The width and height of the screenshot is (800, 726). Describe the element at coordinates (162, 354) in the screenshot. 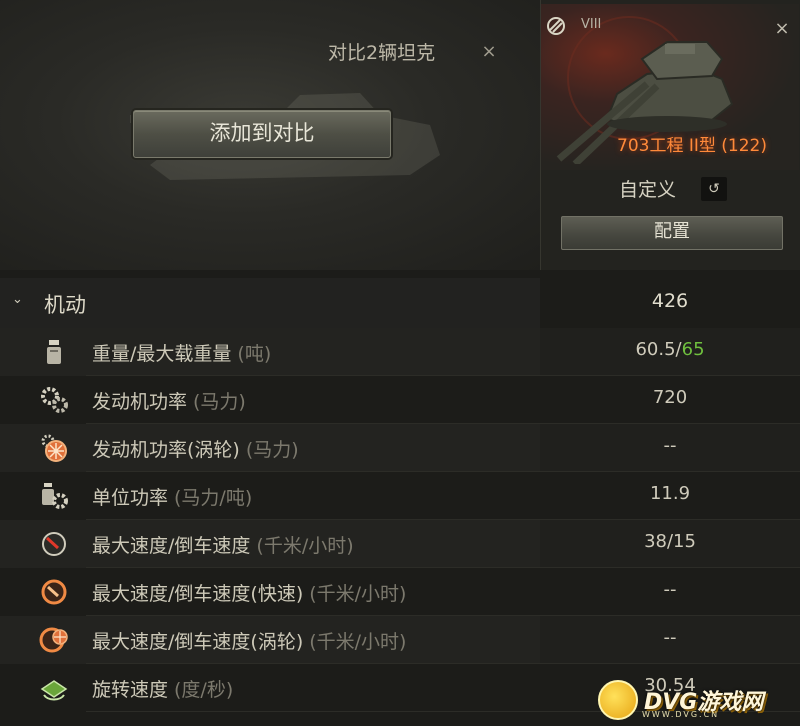

I see `stat-label: 重量/最大载重量` at that location.